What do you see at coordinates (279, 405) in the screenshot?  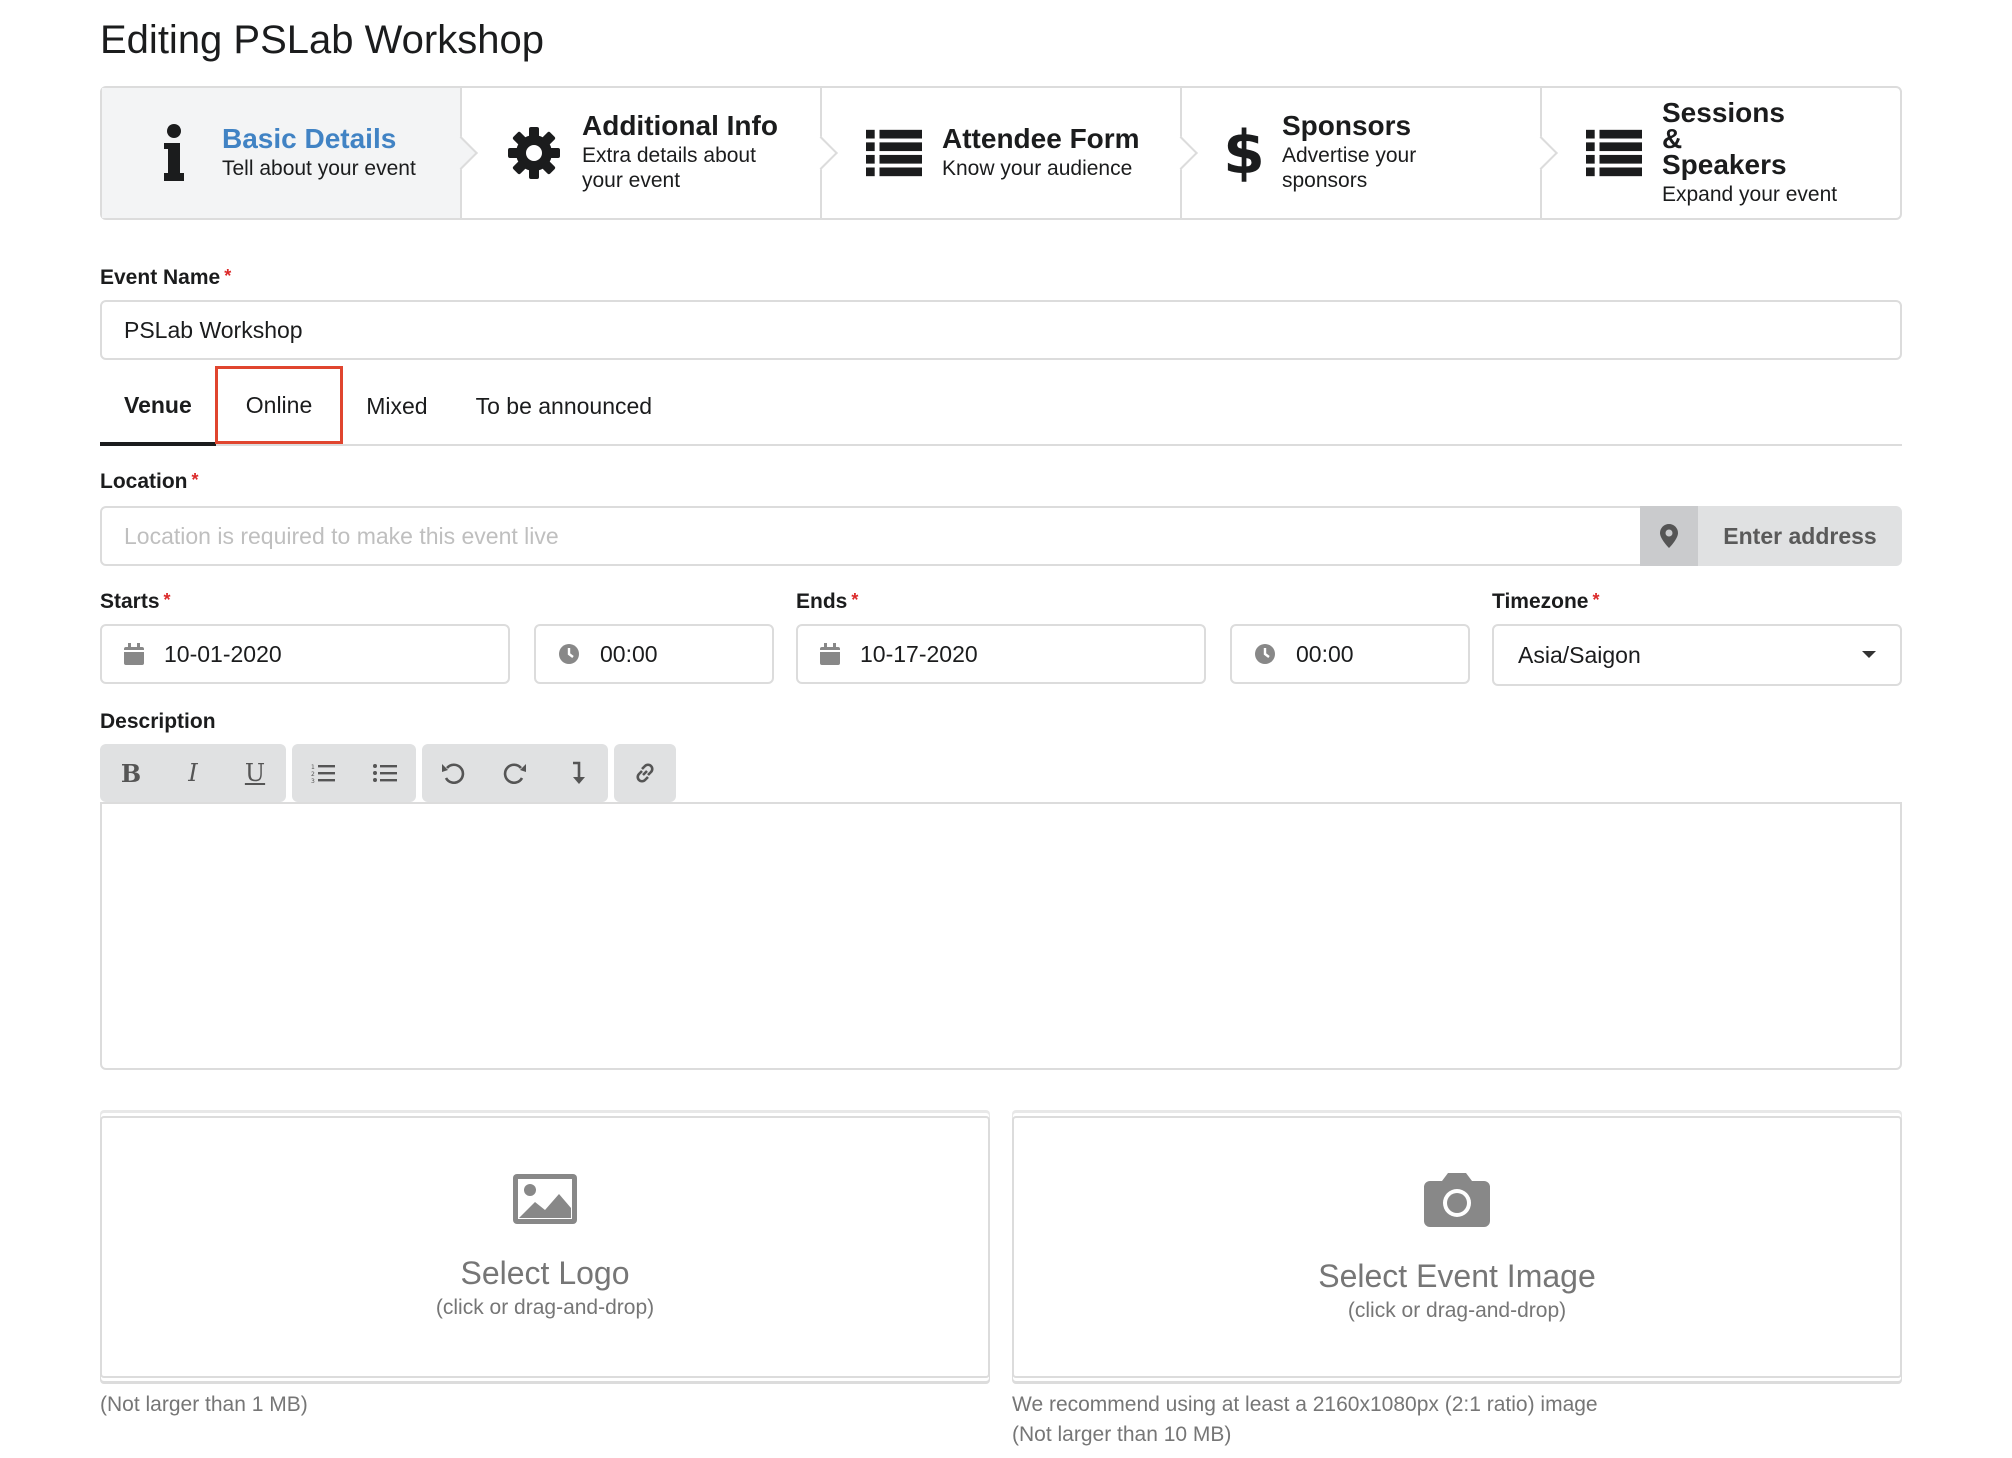 I see `tab-online: Online` at bounding box center [279, 405].